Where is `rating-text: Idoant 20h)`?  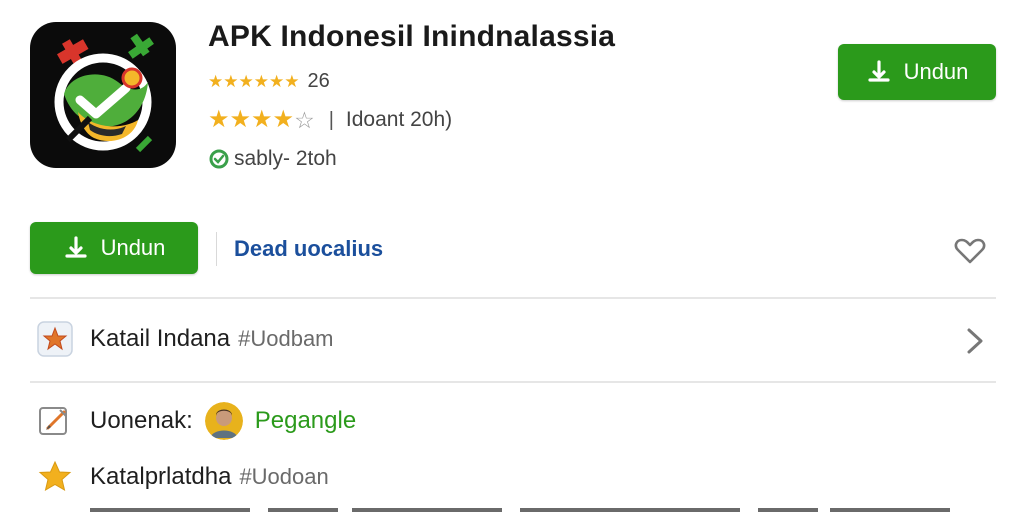
rating-text: Idoant 20h) is located at coordinates (399, 119).